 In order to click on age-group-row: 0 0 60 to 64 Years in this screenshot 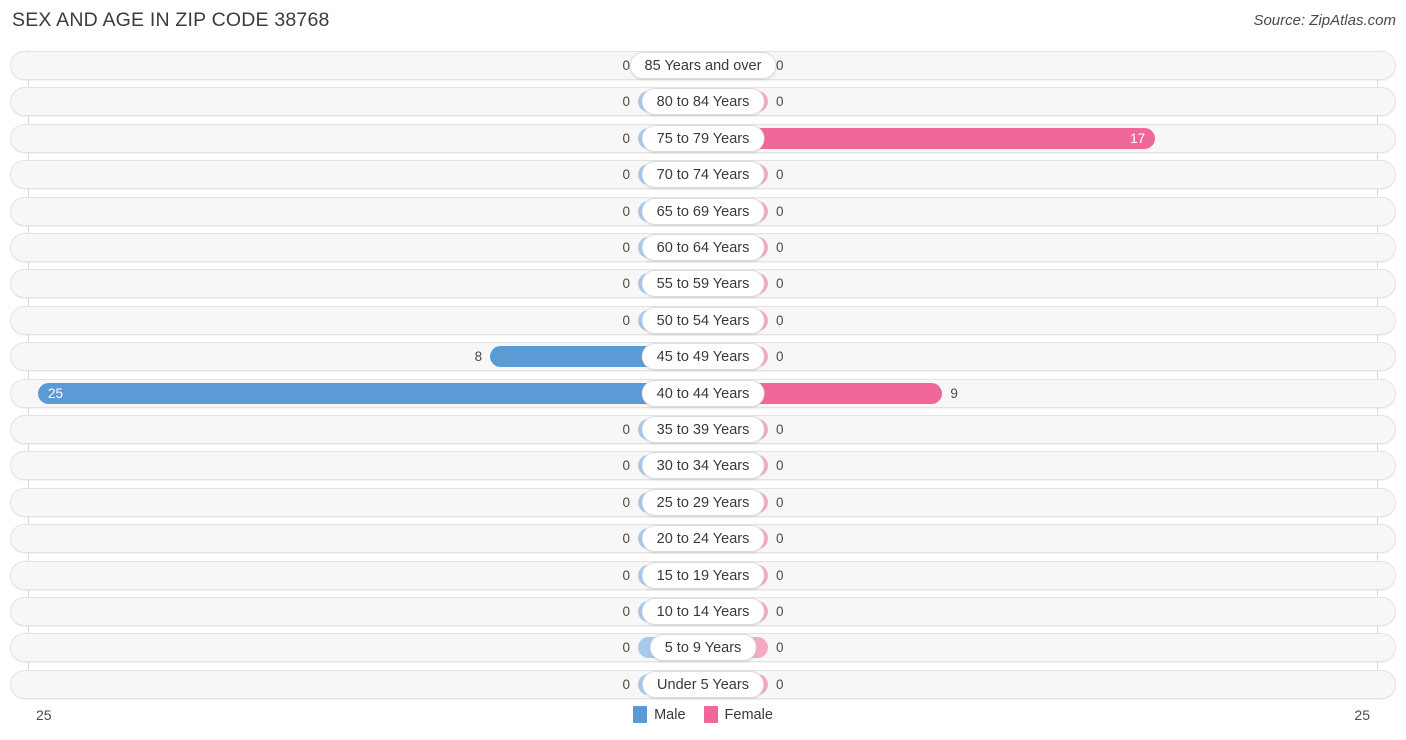, I will do `click(703, 247)`.